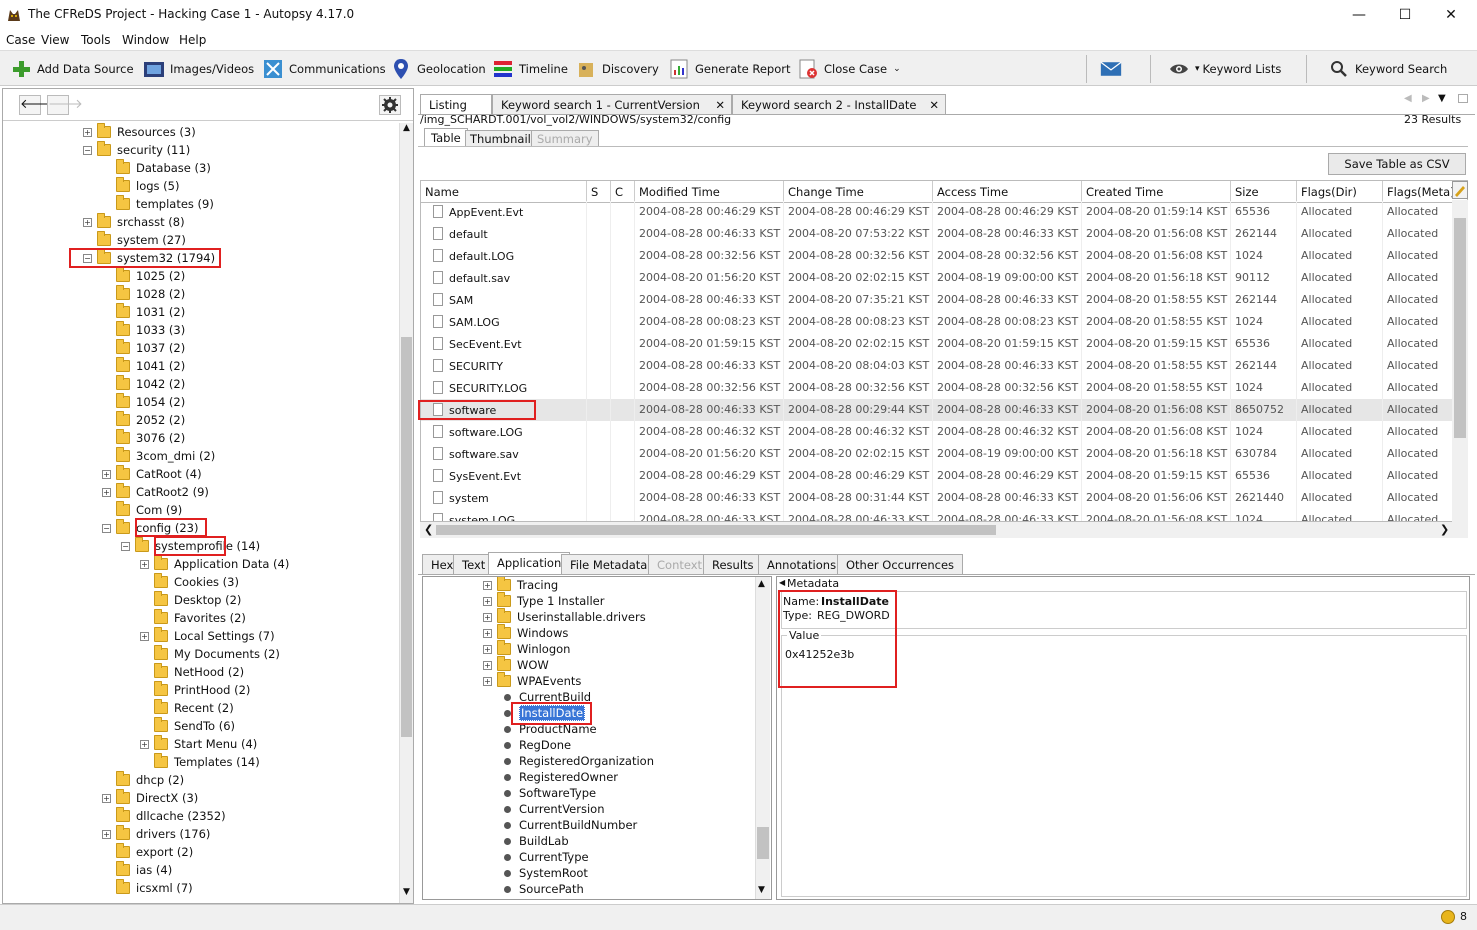 This screenshot has height=930, width=1477. What do you see at coordinates (147, 852) in the screenshot?
I see `tree-node: export (2)` at bounding box center [147, 852].